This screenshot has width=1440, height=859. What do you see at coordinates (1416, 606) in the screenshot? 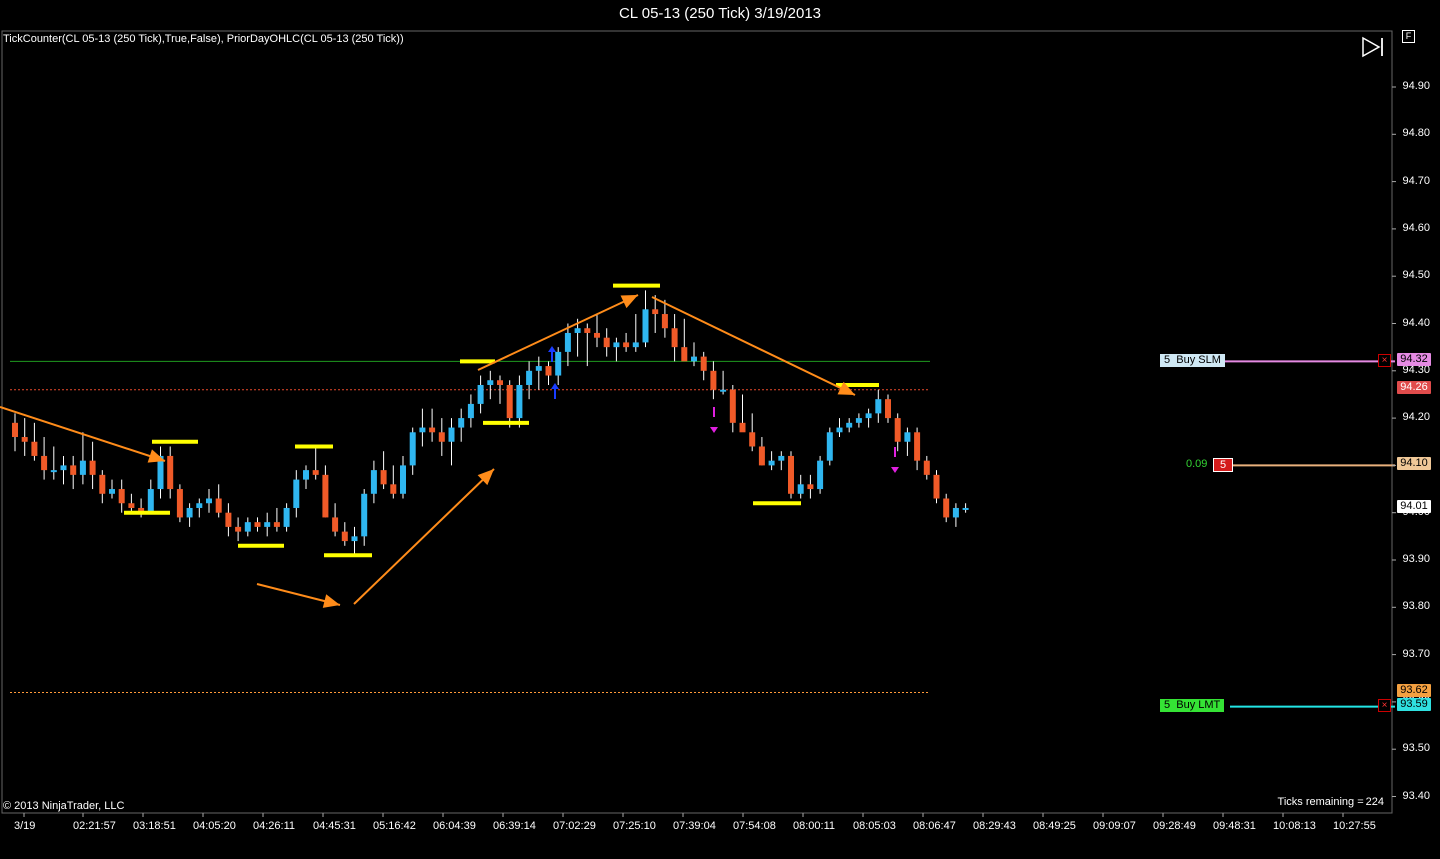
I see `price-axis-label: 93.80` at bounding box center [1416, 606].